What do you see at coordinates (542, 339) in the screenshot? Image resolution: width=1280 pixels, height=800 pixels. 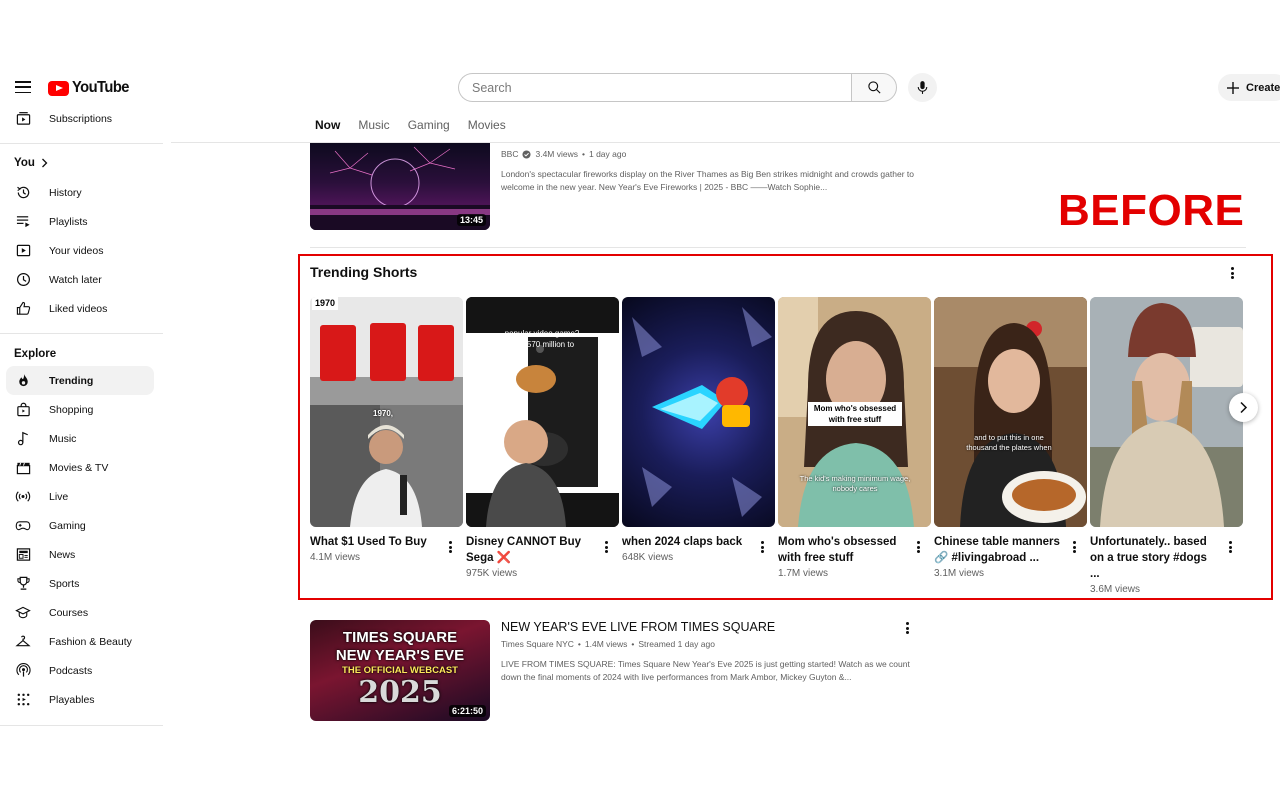 I see `short-overlay-text: popular video game? cost 570 million to` at bounding box center [542, 339].